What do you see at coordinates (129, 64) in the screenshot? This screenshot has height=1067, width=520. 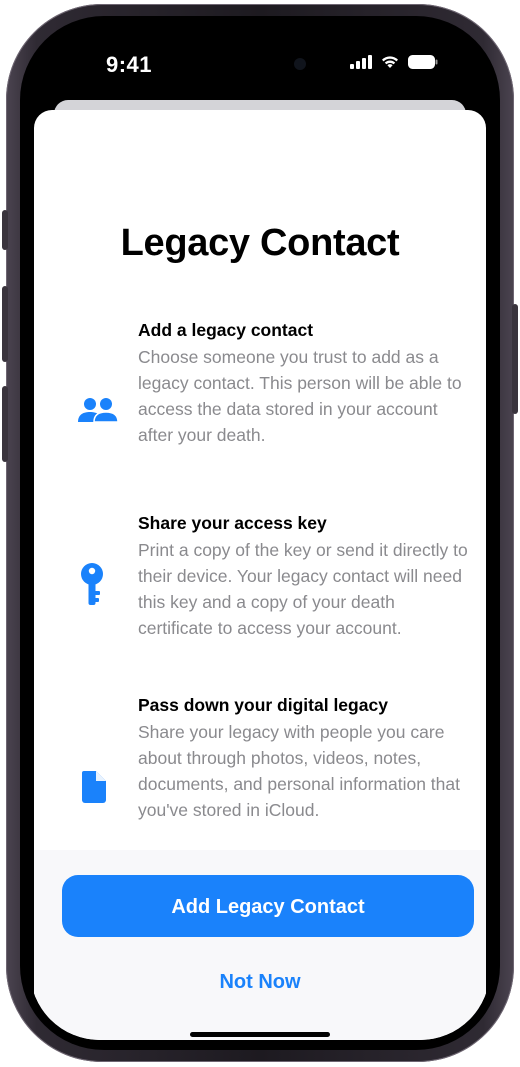 I see `status-time: 9:41` at bounding box center [129, 64].